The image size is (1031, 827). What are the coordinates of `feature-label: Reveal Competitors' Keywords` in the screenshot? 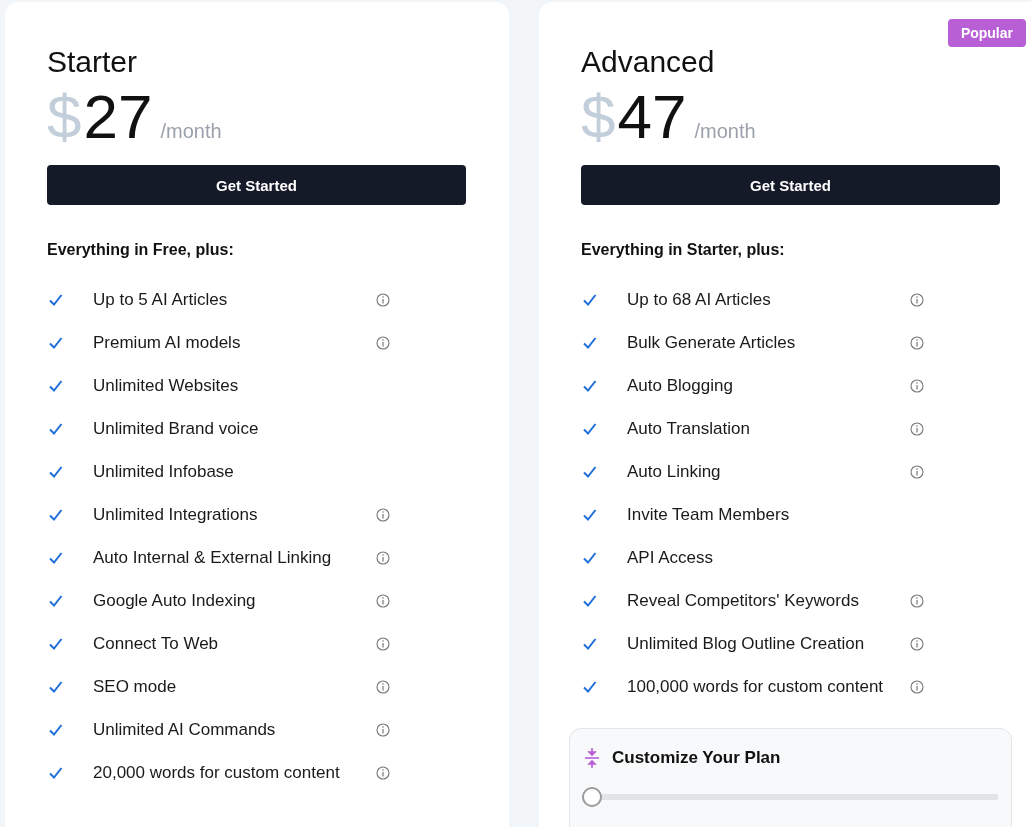 It's located at (743, 600).